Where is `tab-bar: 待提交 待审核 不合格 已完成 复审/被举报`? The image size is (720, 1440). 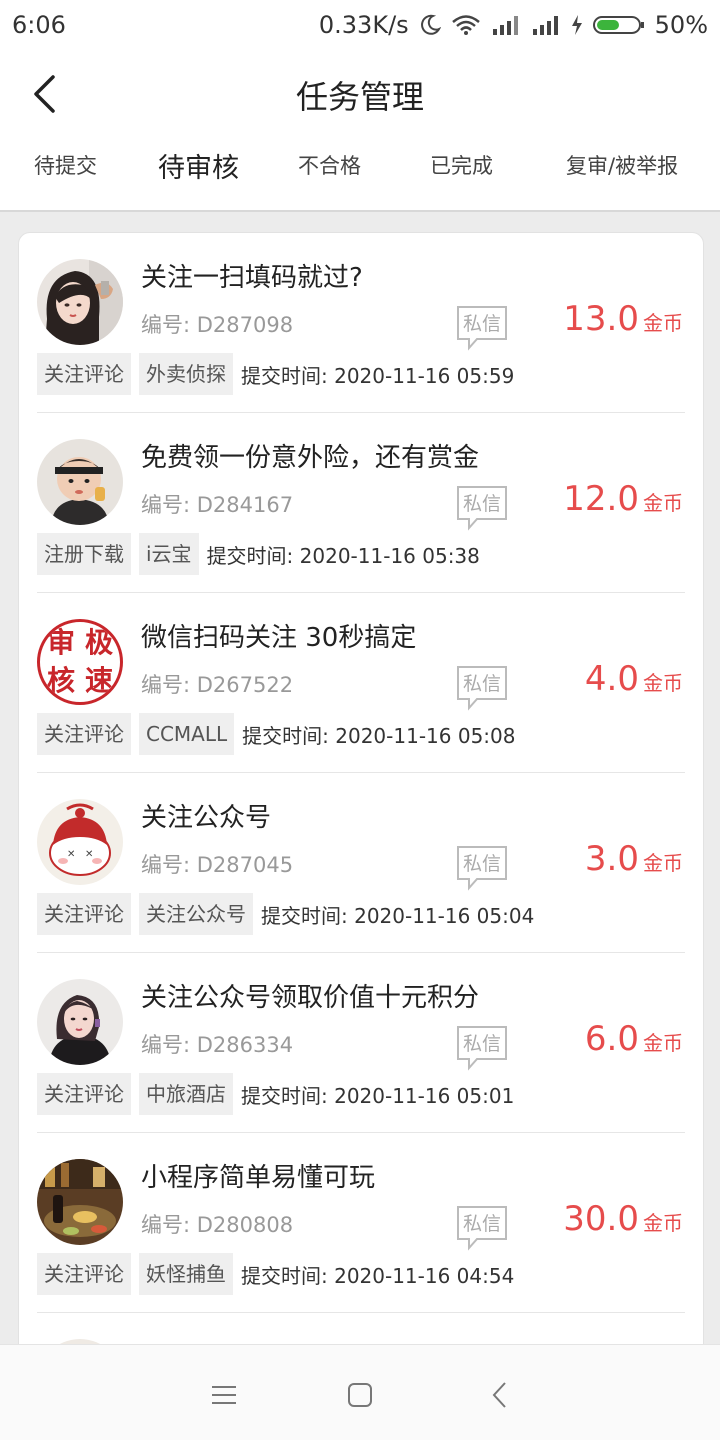
tab-bar: 待提交 待审核 不合格 已完成 复审/被举报 is located at coordinates (360, 174).